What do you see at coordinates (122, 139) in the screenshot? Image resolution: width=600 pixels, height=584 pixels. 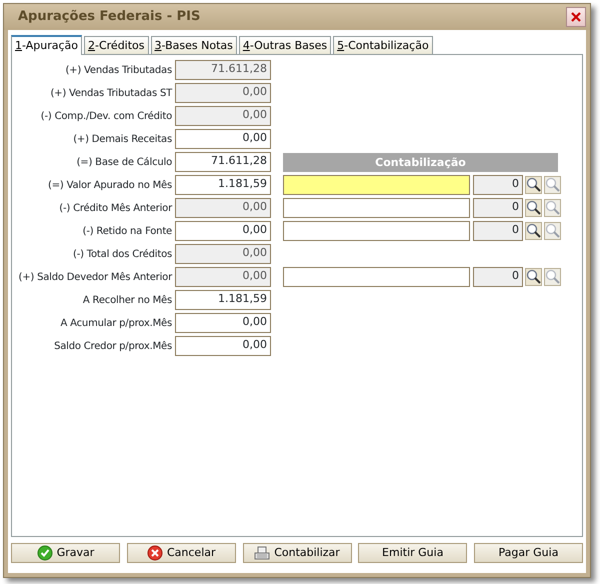 I see `field-label: (+) Demais Receitas` at bounding box center [122, 139].